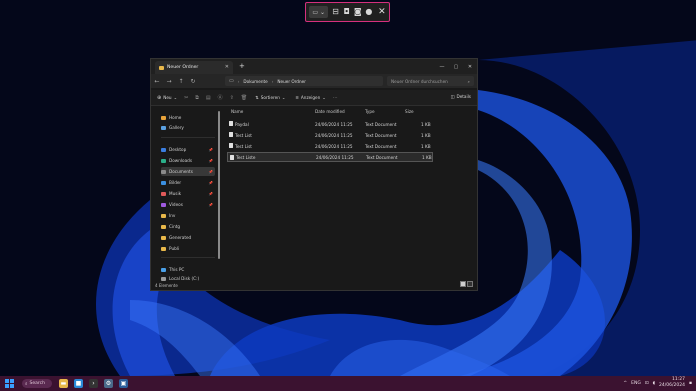 This screenshot has width=696, height=391. Describe the element at coordinates (690, 383) in the screenshot. I see `notification-icon: ▪` at that location.